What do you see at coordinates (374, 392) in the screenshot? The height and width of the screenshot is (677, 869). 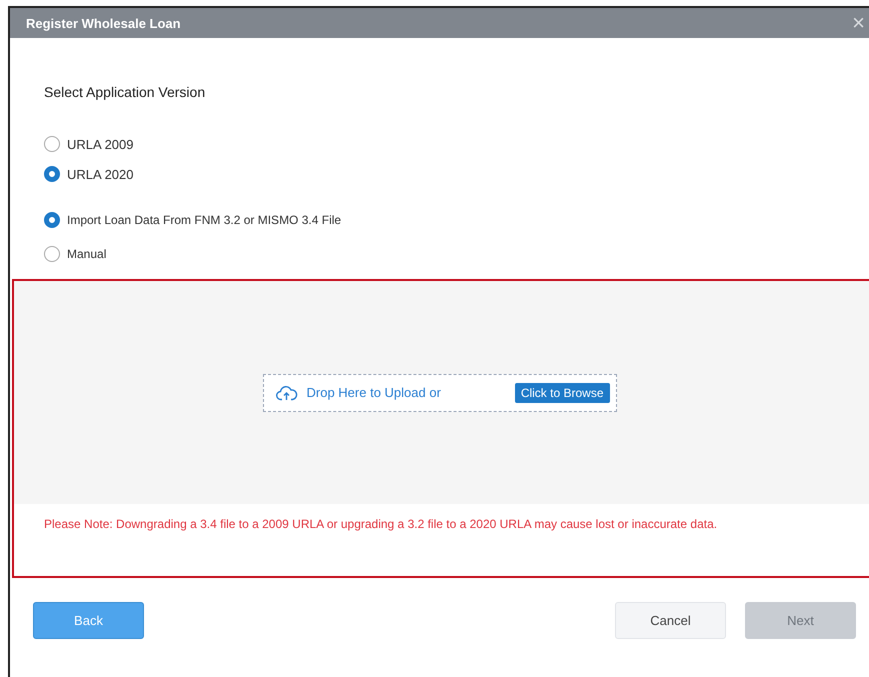 I see `drop-text: Drop Here to Upload or` at bounding box center [374, 392].